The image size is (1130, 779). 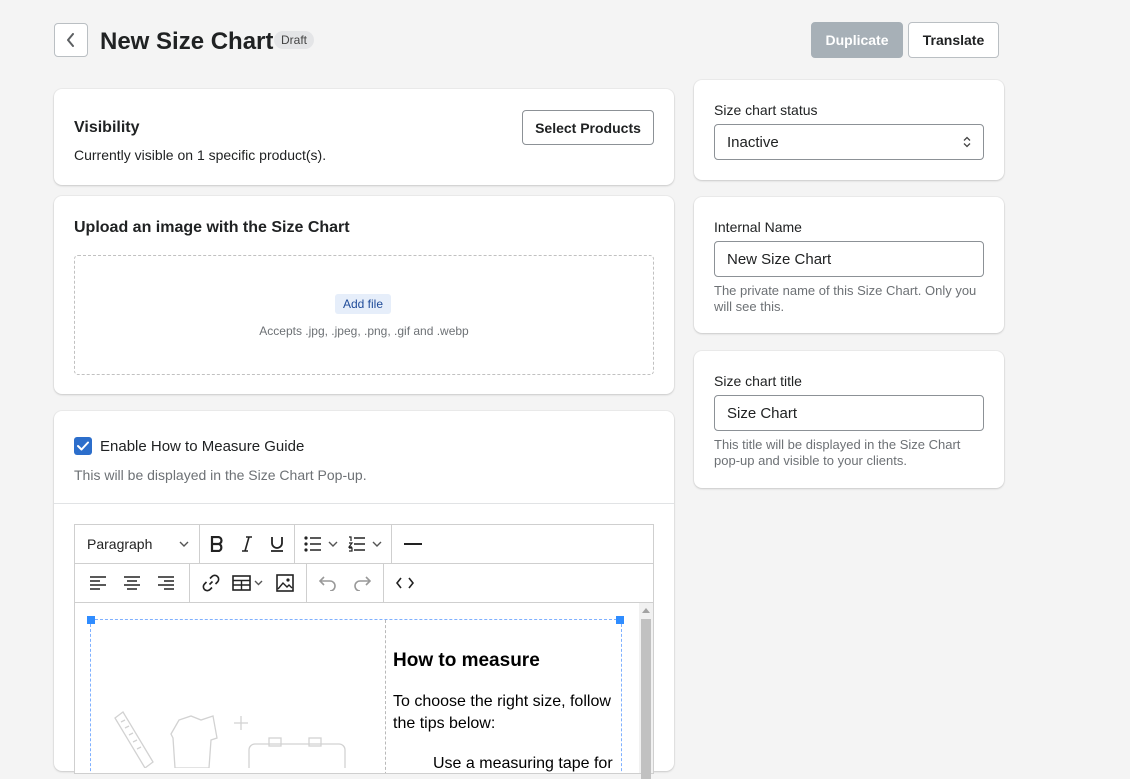 What do you see at coordinates (230, 739) in the screenshot?
I see `measuring-illustration` at bounding box center [230, 739].